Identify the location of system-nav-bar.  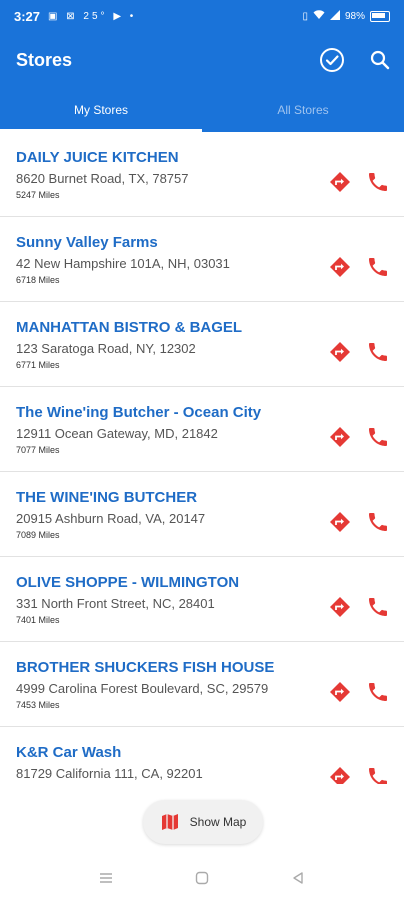
(202, 878).